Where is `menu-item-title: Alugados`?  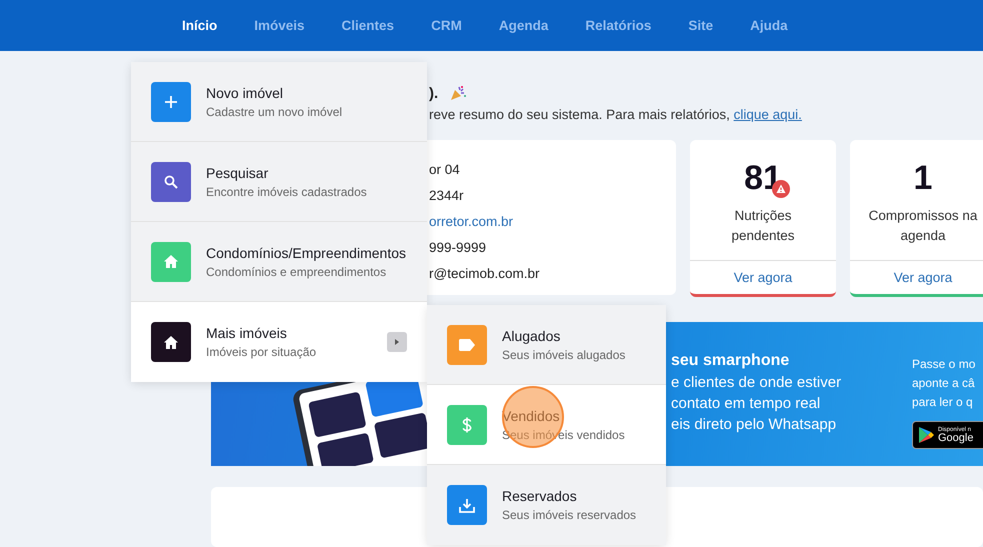
menu-item-title: Alugados is located at coordinates (532, 336).